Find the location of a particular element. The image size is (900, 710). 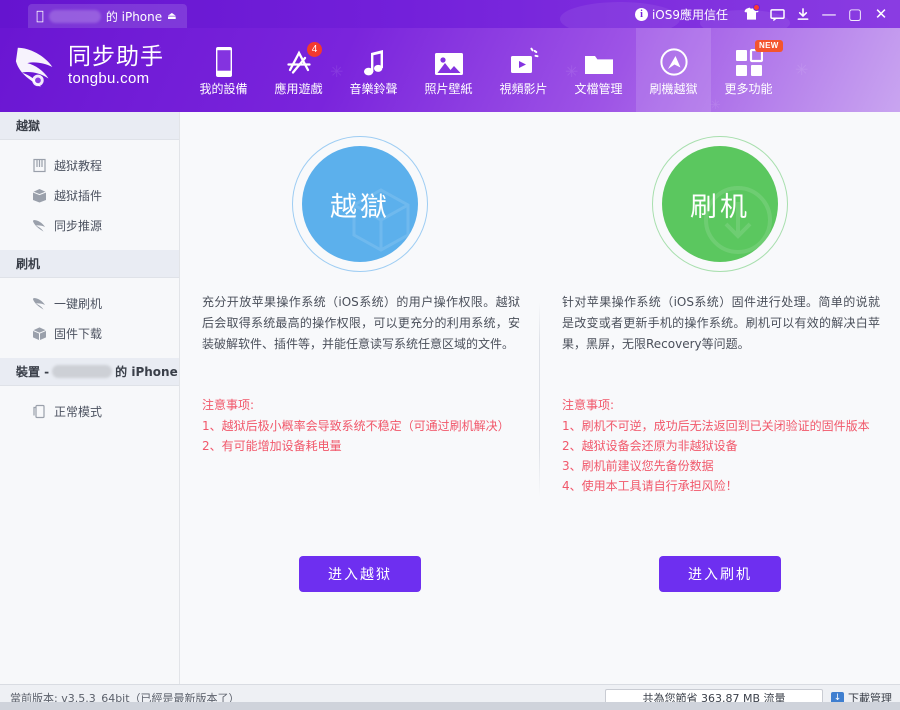

flash-circle: 刷机 is located at coordinates (720, 204).